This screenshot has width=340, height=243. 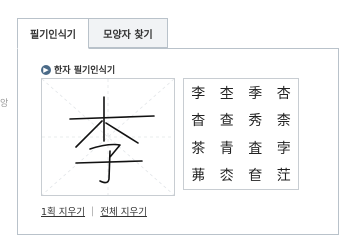 I want to click on section-title: ▶ 한자 필기인식기, so click(x=78, y=69).